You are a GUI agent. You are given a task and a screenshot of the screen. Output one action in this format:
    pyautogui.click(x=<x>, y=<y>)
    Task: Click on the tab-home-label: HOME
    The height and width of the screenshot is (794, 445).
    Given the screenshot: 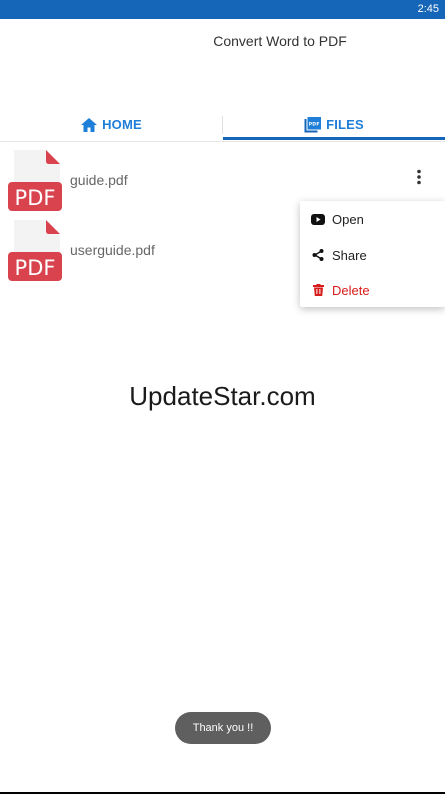 What is the action you would take?
    pyautogui.click(x=122, y=124)
    